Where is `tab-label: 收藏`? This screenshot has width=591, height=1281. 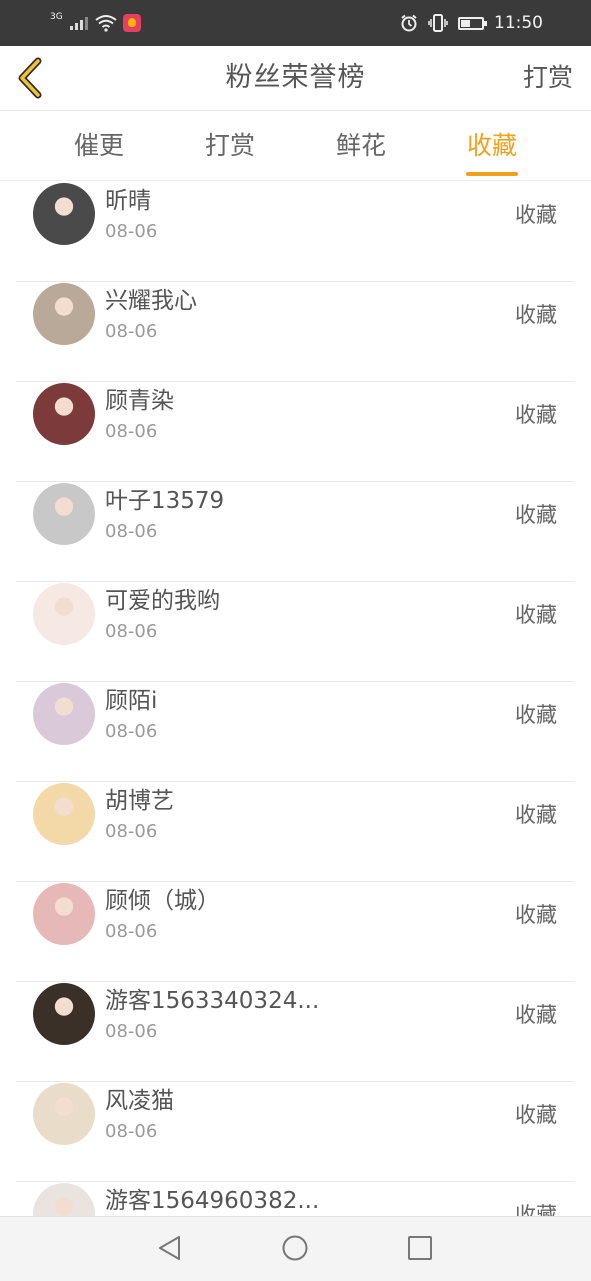 tab-label: 收藏 is located at coordinates (491, 145).